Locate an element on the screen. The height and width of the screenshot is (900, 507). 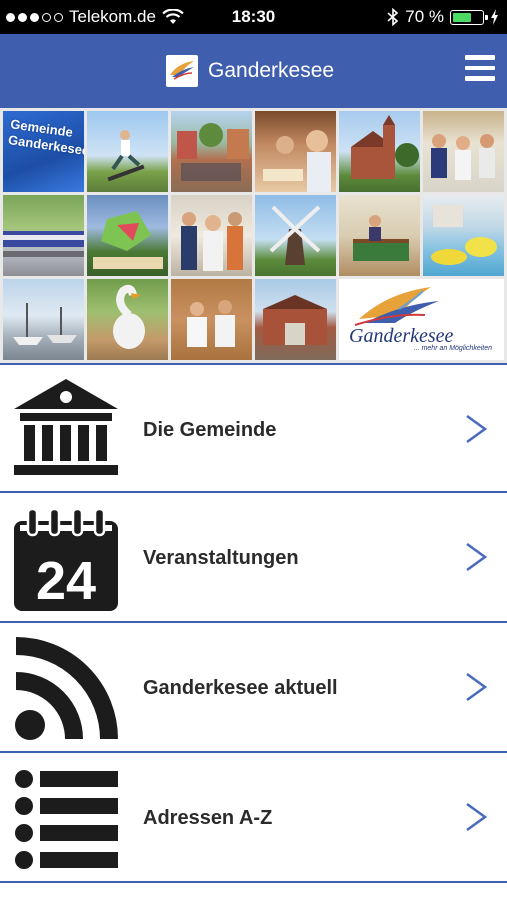
town-hall-icon is located at coordinates (66, 427).